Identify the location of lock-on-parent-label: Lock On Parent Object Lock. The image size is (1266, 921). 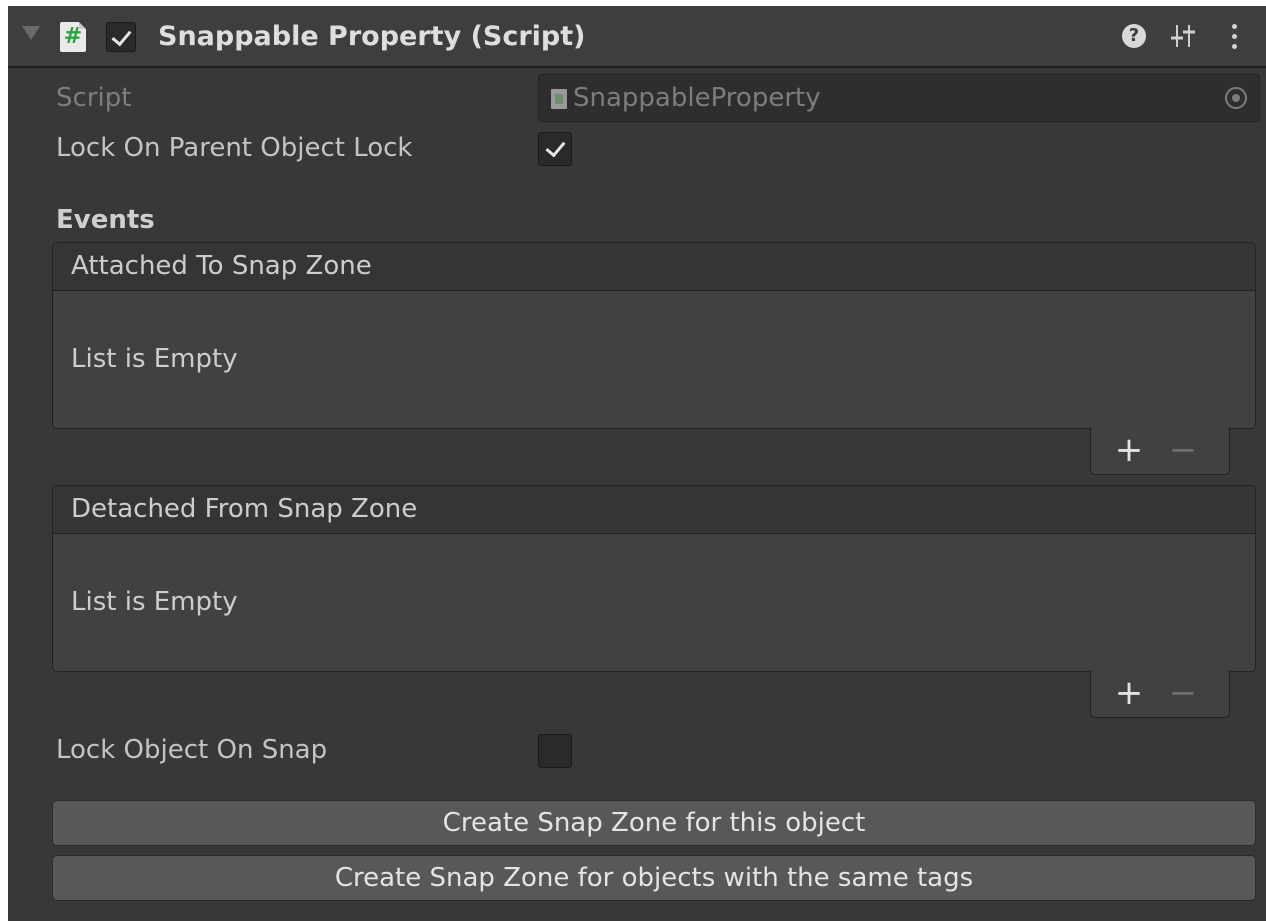
(234, 148).